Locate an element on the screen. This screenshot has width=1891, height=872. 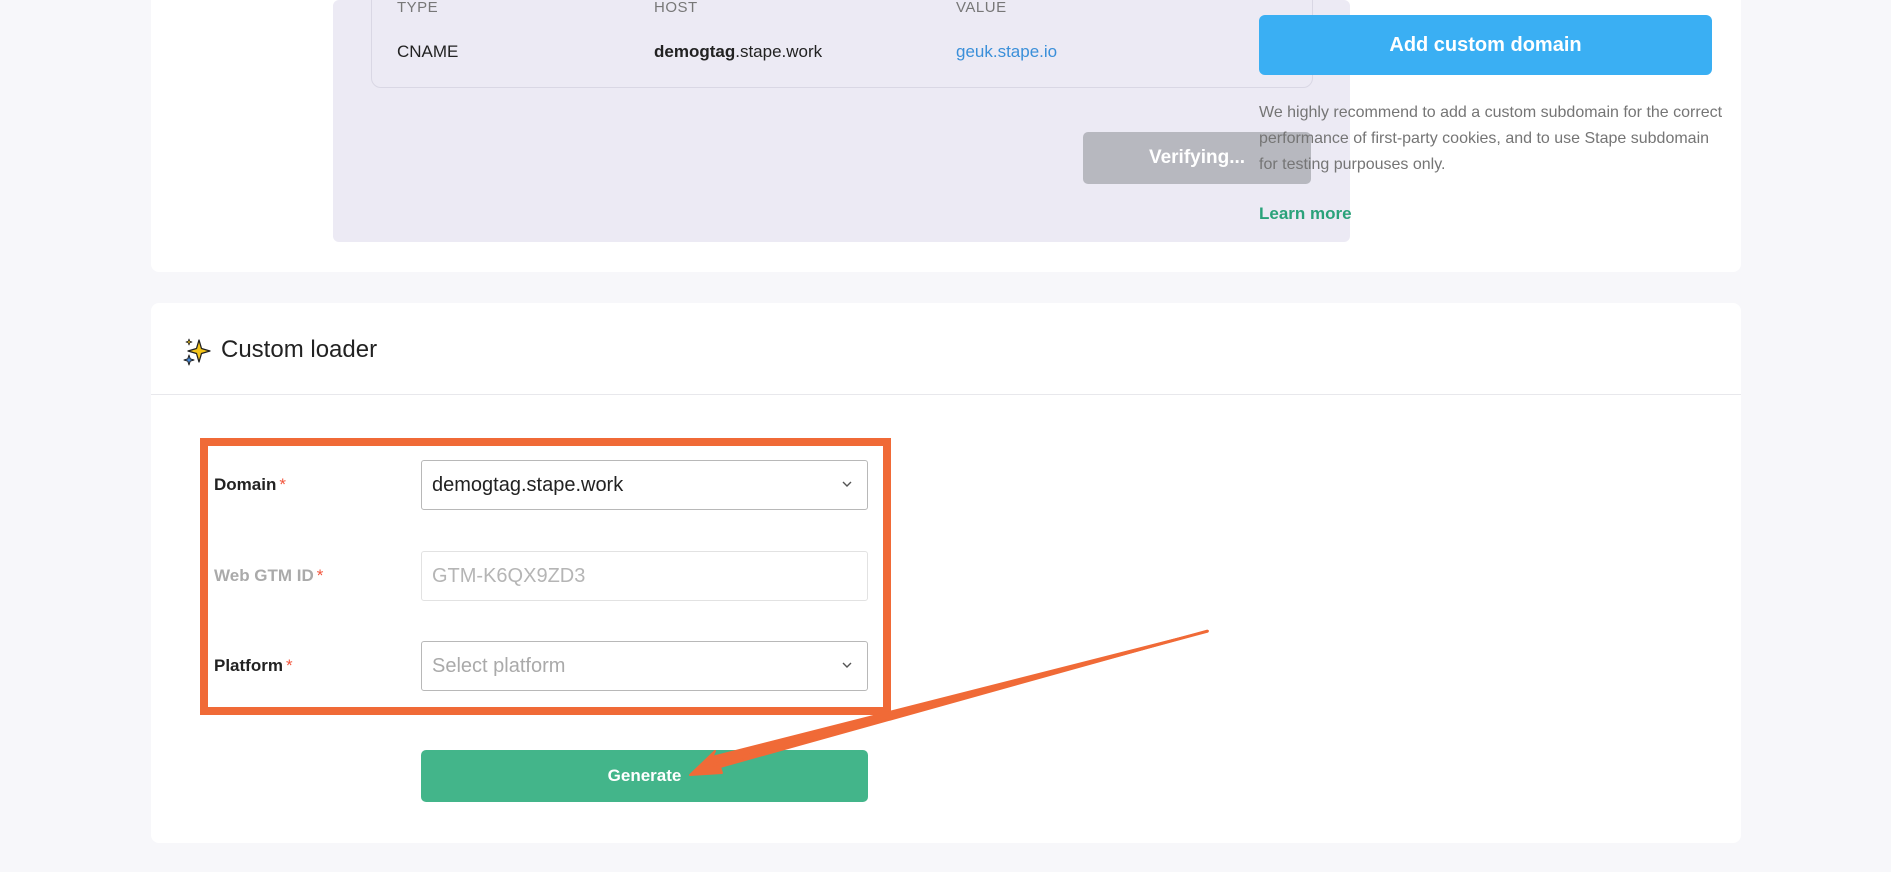
domain-select: demogtag.stape.work is located at coordinates (644, 485).